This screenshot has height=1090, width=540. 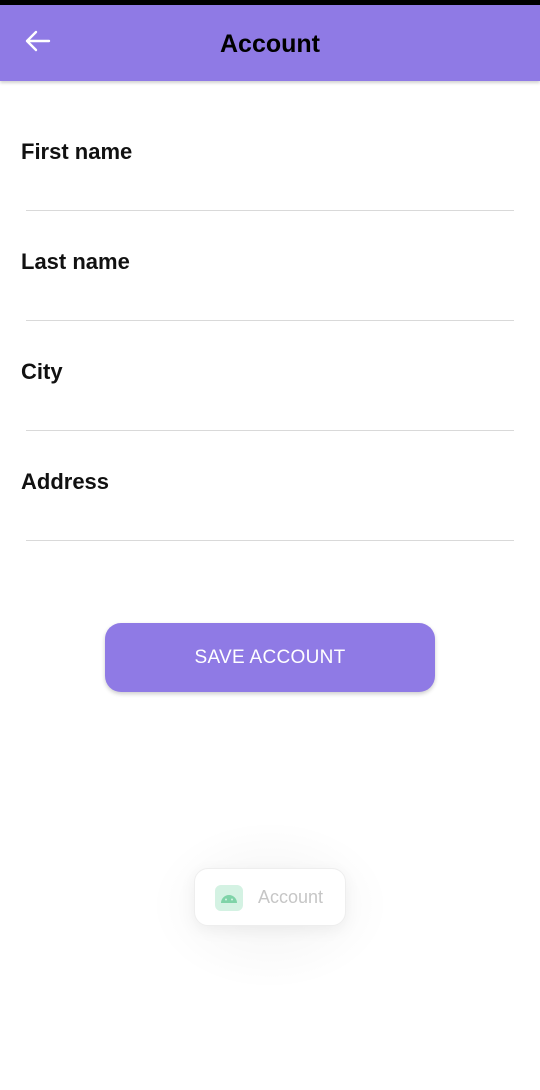 What do you see at coordinates (270, 146) in the screenshot?
I see `first-name-field-group: First name` at bounding box center [270, 146].